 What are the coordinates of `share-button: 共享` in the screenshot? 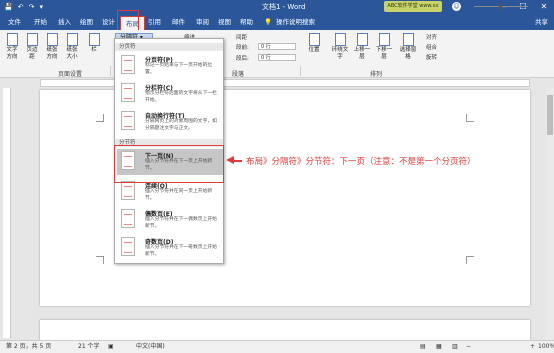 It's located at (541, 22).